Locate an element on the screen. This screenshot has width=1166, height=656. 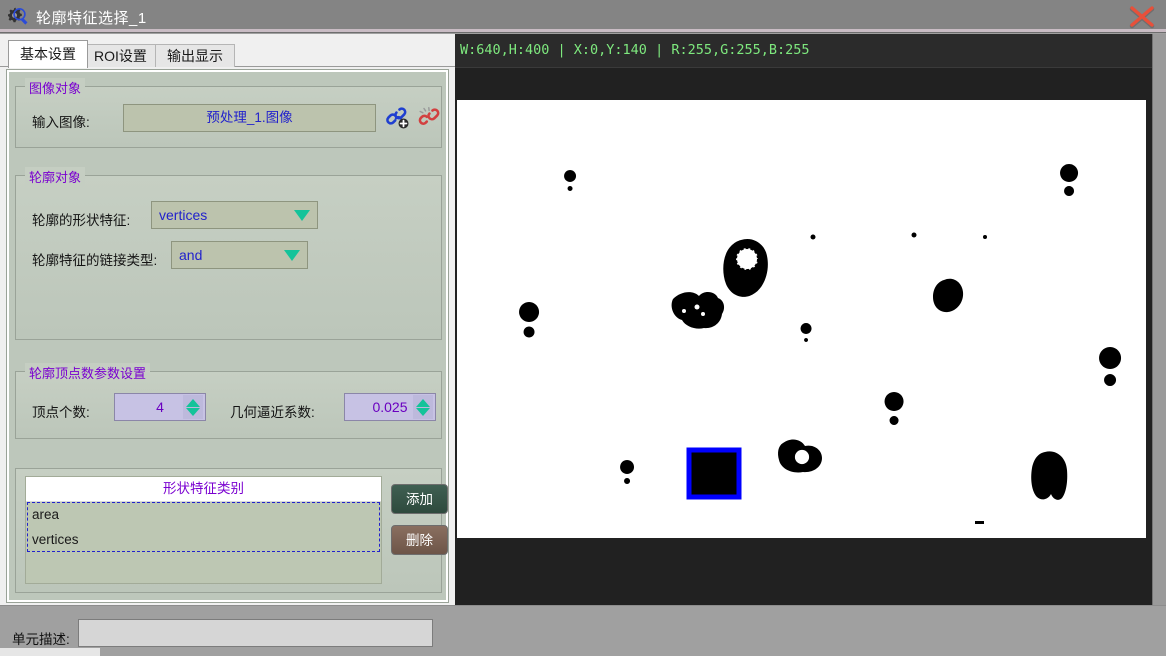
approx-coefficient-value: 0.025 is located at coordinates (390, 407).